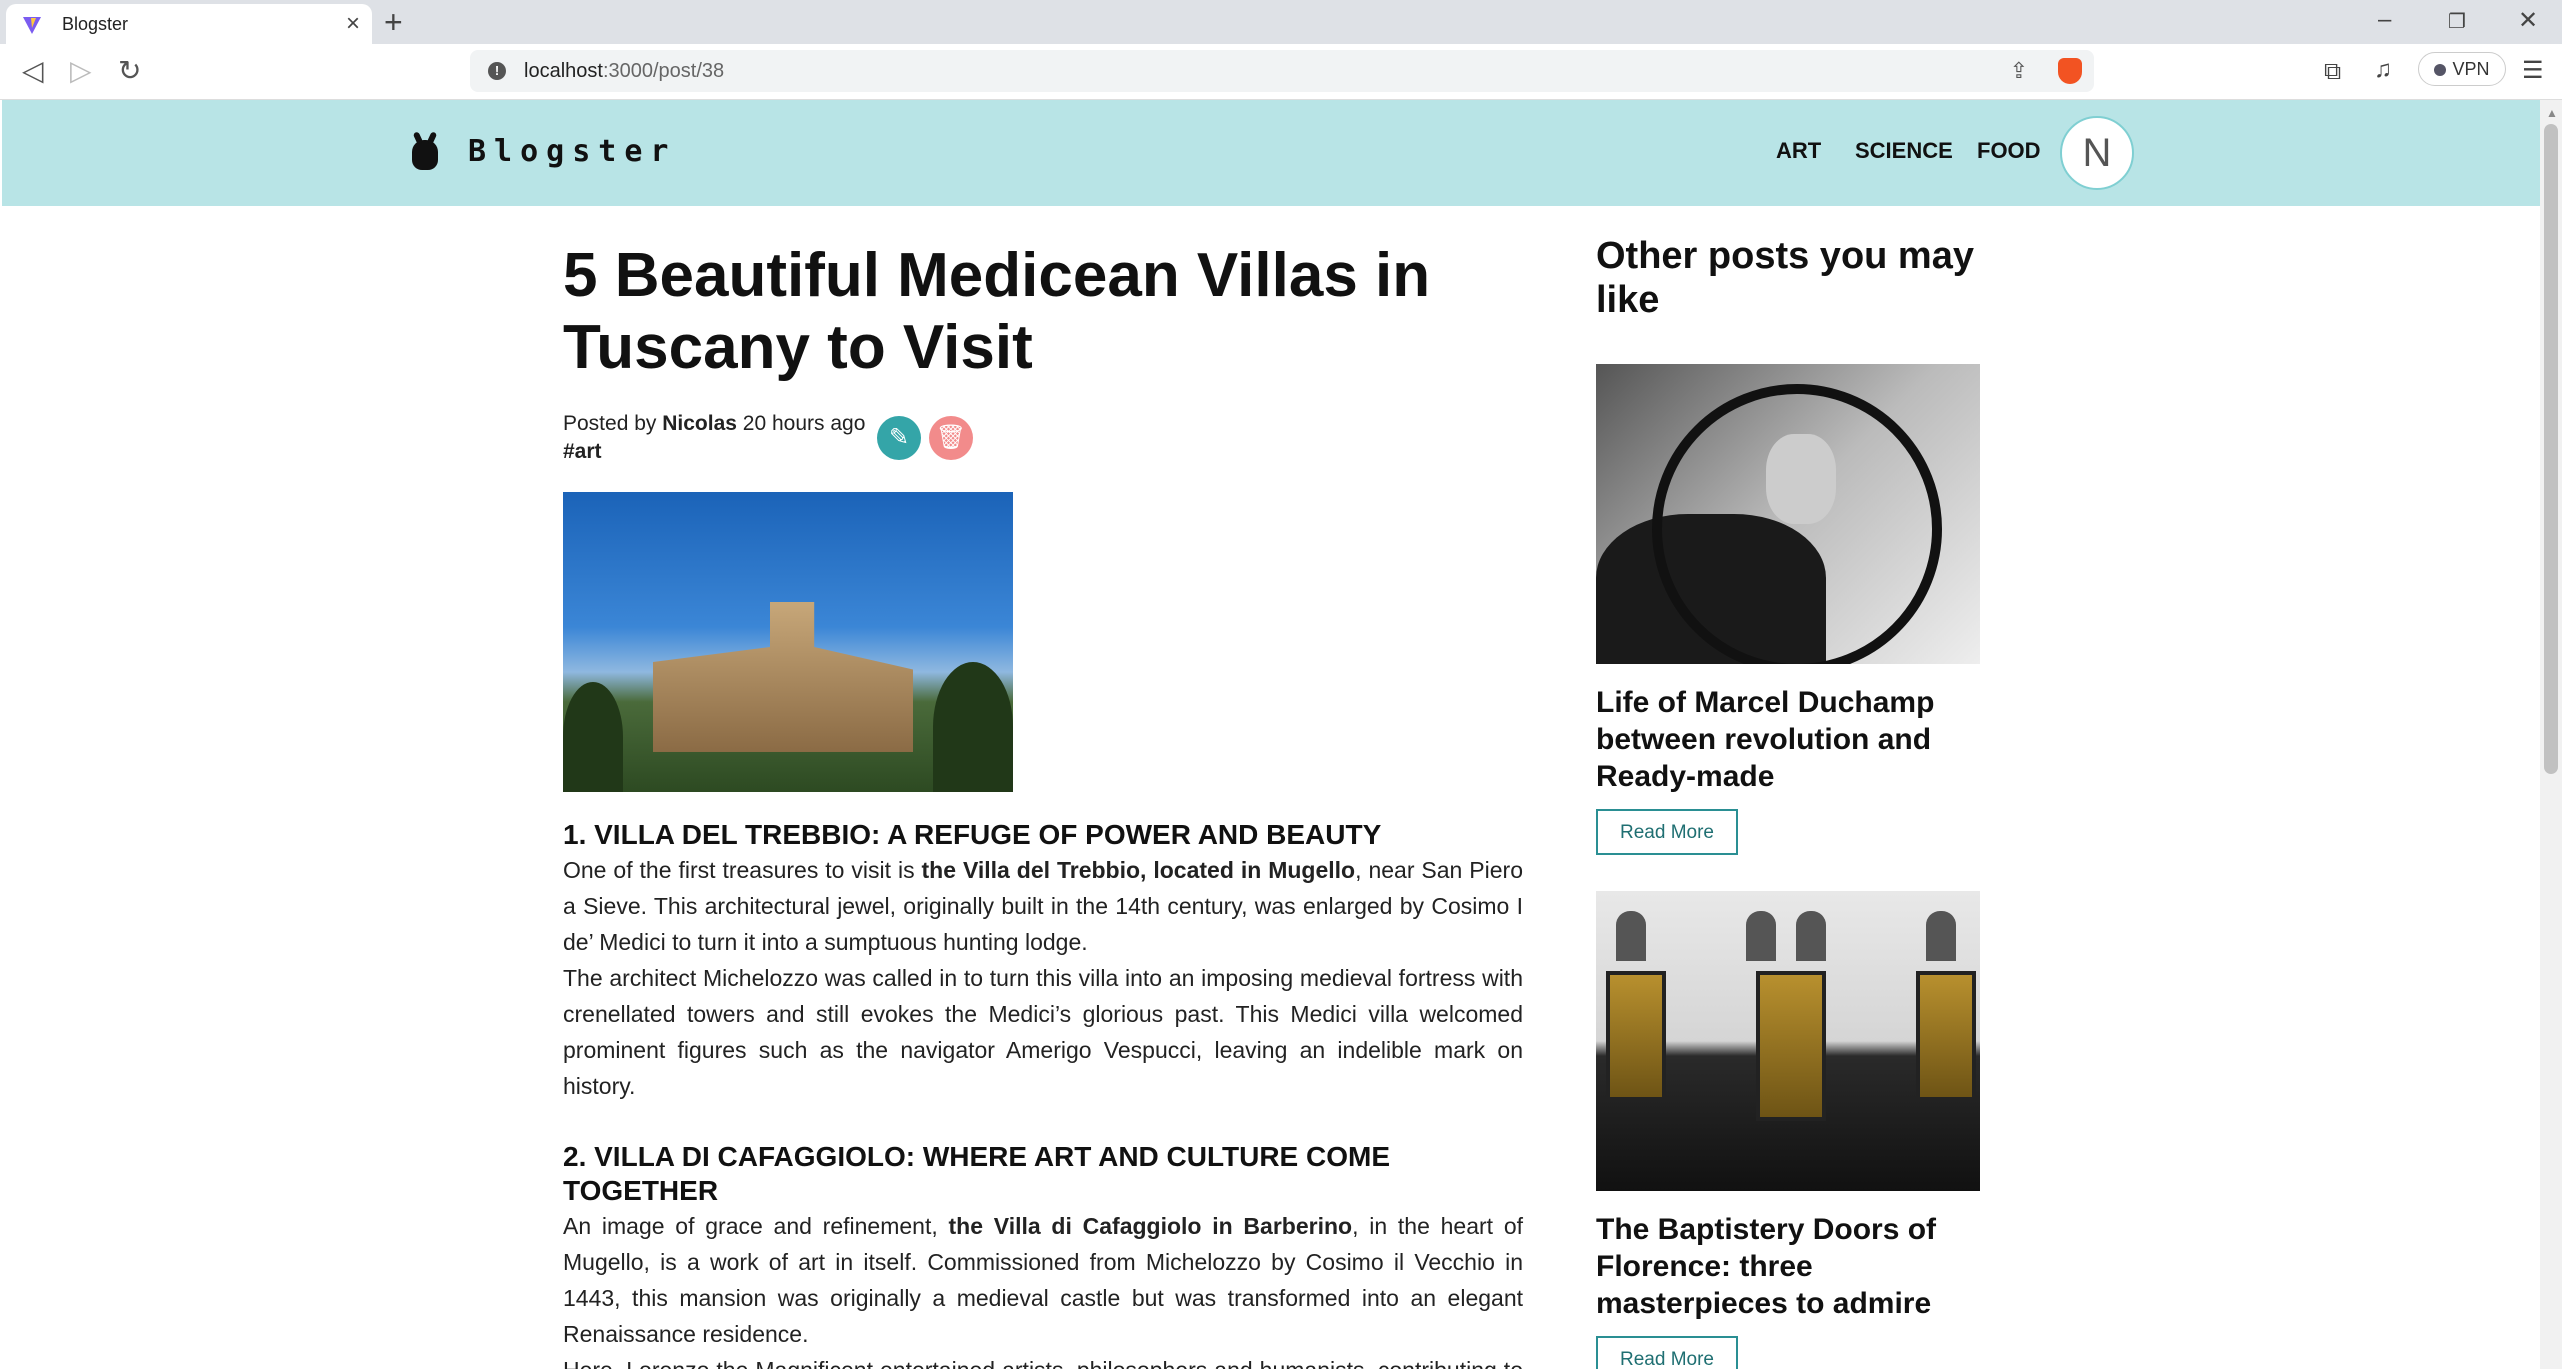 The height and width of the screenshot is (1369, 2562). Describe the element at coordinates (33, 70) in the screenshot. I see `back-icon: ◁` at that location.